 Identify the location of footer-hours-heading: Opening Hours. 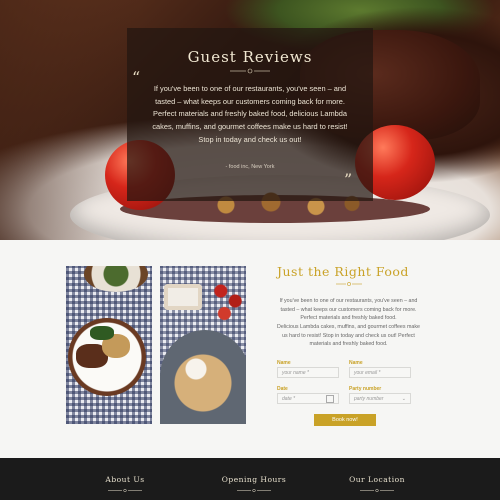
(254, 479).